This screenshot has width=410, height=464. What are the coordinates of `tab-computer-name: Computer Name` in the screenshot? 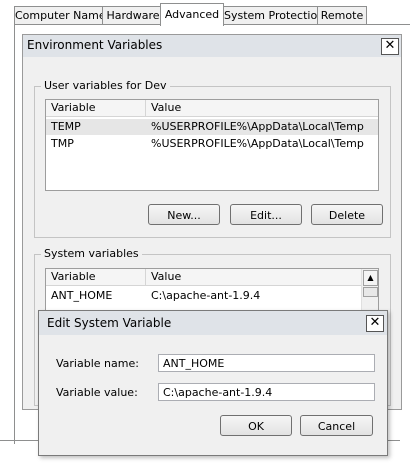 It's located at (60, 15).